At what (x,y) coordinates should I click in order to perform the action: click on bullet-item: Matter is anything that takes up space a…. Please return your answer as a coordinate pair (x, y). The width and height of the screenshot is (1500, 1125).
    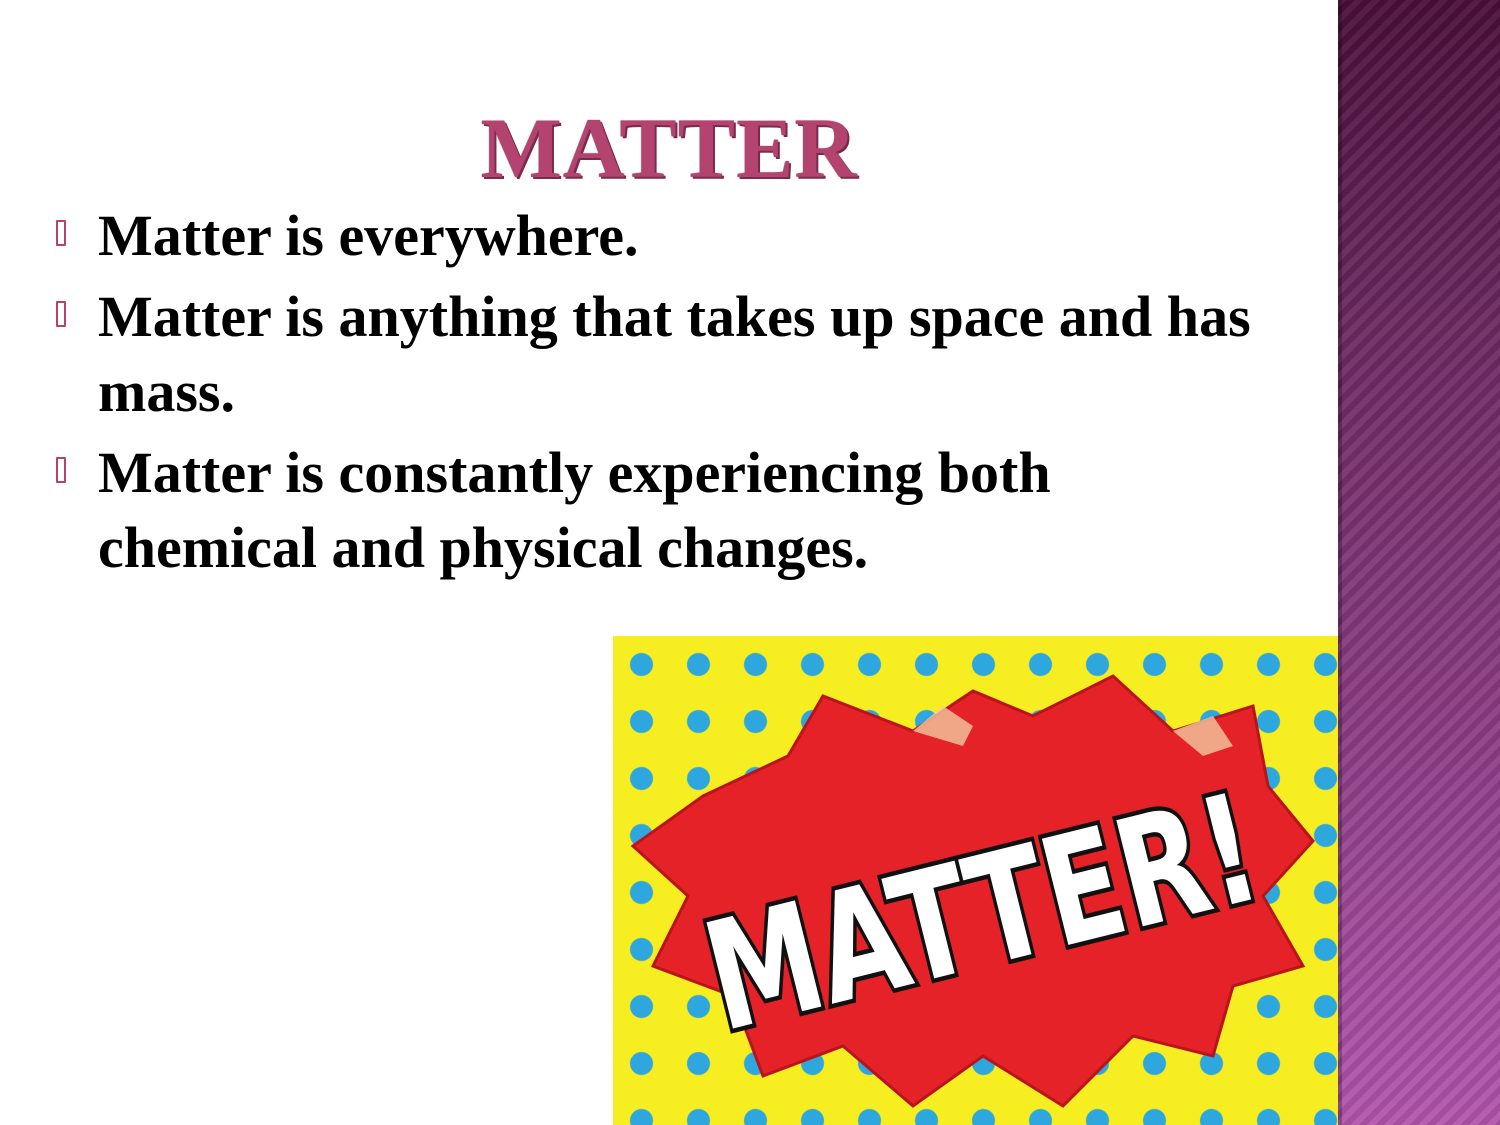
    Looking at the image, I should click on (665, 354).